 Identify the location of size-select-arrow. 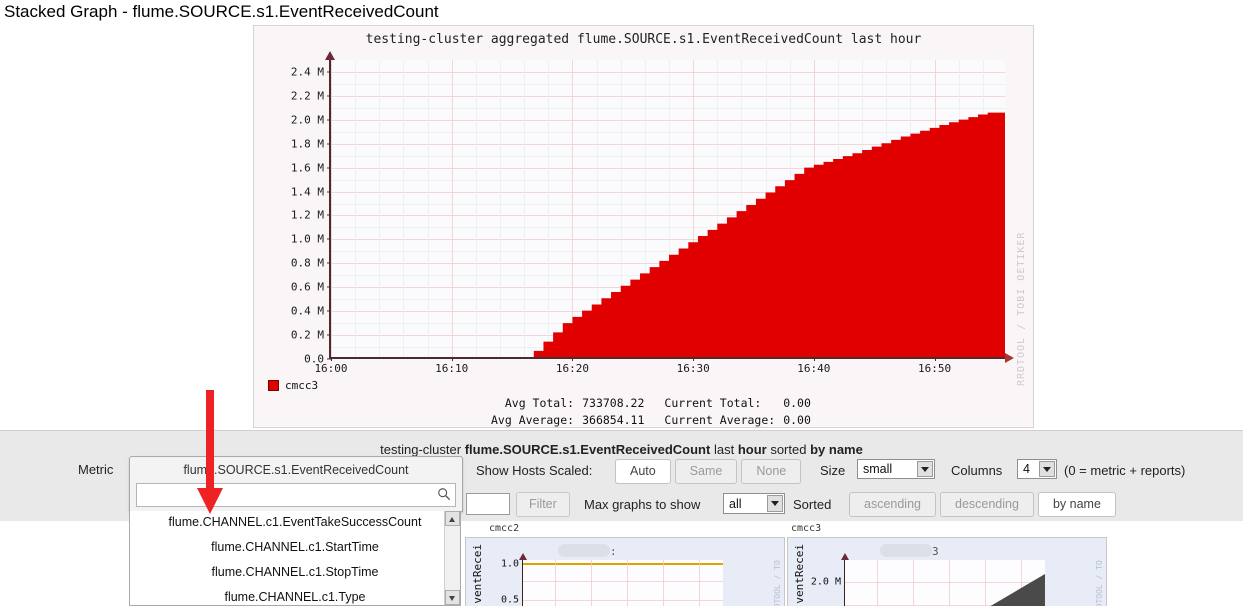
(925, 469).